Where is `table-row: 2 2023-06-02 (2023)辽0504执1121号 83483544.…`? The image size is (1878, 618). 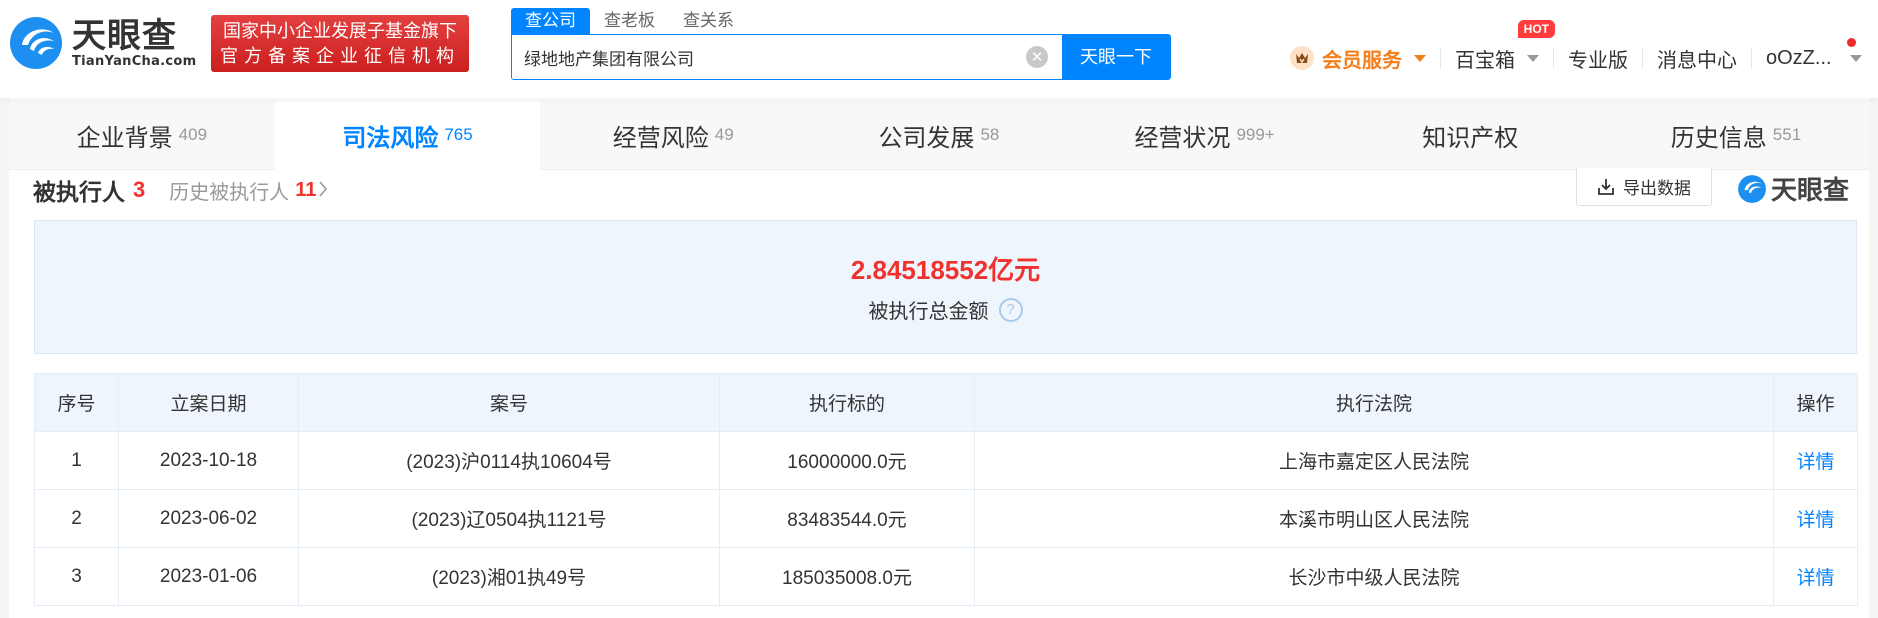 table-row: 2 2023-06-02 (2023)辽0504执1121号 83483544.… is located at coordinates (946, 518).